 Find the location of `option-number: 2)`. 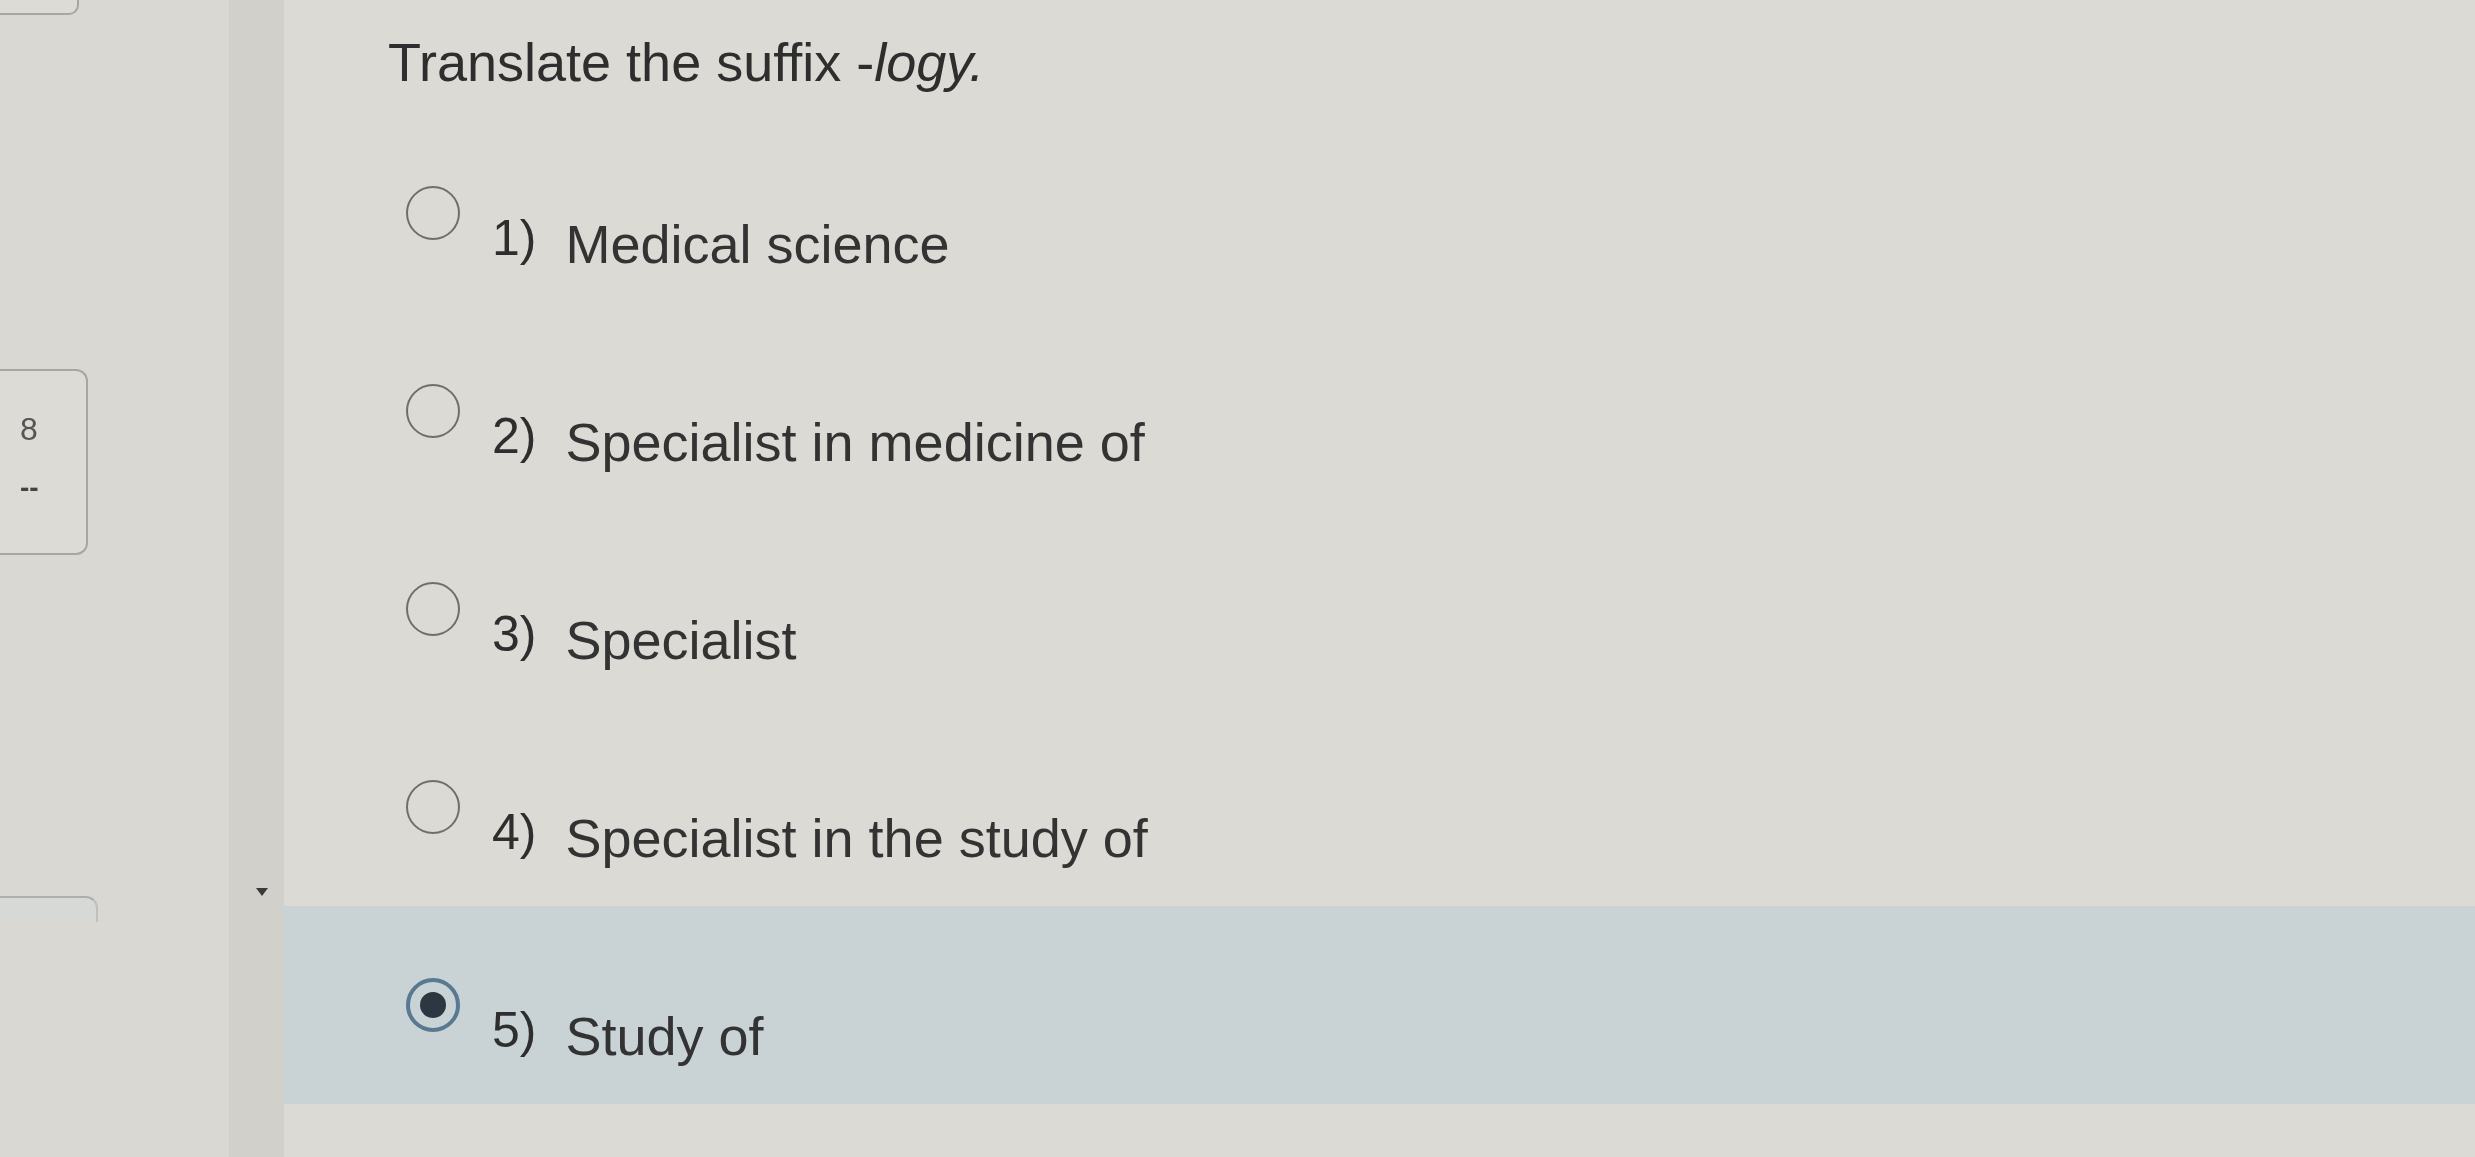

option-number: 2) is located at coordinates (514, 436).